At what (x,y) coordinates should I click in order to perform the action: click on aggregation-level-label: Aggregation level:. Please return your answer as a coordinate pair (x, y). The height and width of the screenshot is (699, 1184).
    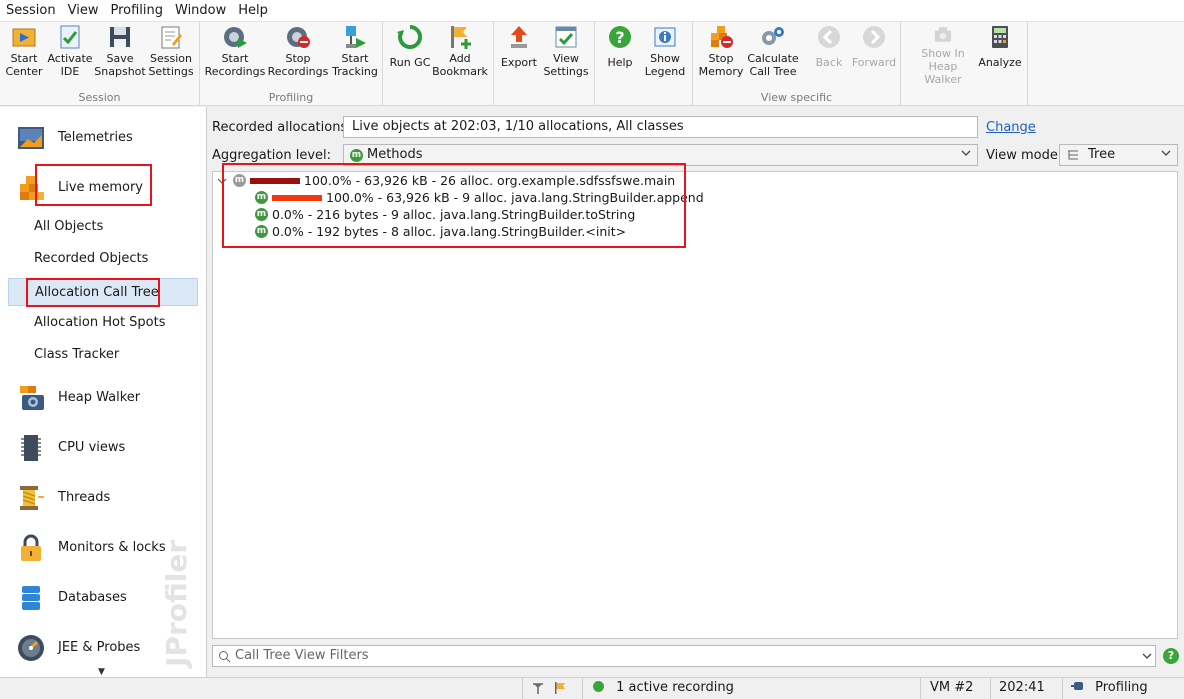
    Looking at the image, I should click on (271, 155).